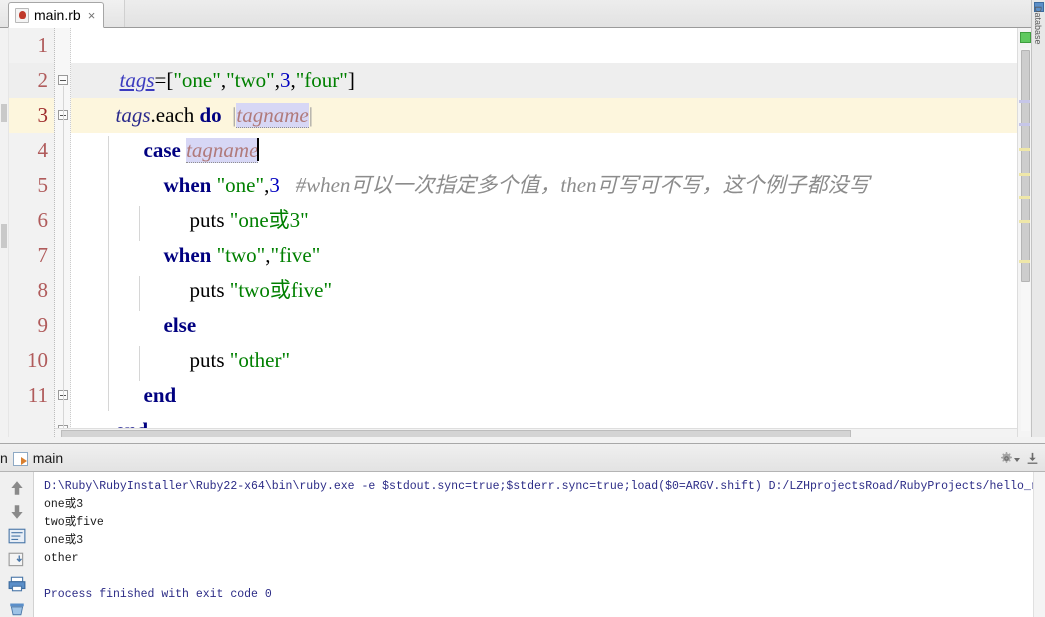 This screenshot has width=1045, height=617. Describe the element at coordinates (1038, 25) in the screenshot. I see `tool-window-button-database: Database` at that location.